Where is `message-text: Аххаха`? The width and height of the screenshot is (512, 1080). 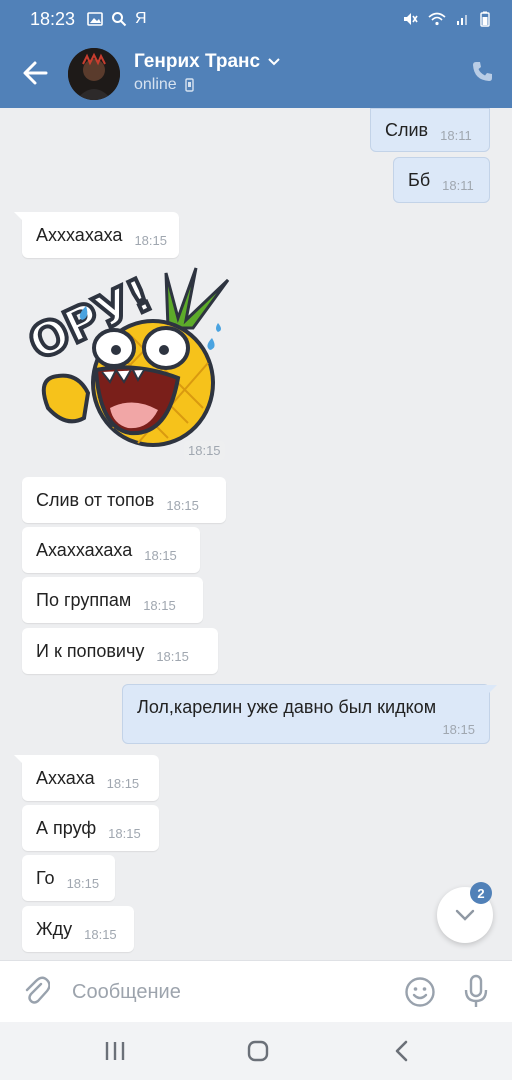 message-text: Аххаха is located at coordinates (65, 777).